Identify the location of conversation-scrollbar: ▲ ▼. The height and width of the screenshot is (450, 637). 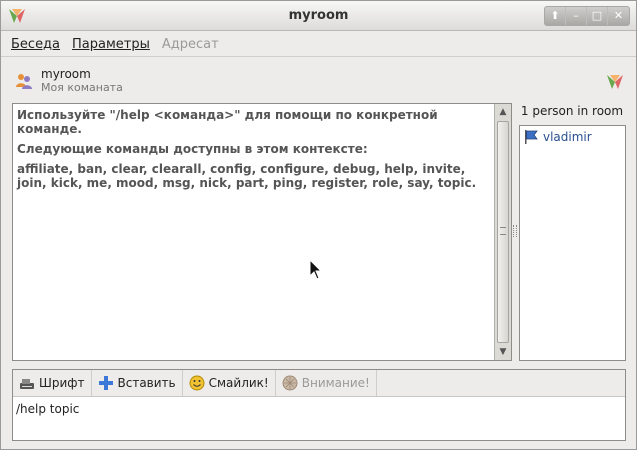
(502, 232).